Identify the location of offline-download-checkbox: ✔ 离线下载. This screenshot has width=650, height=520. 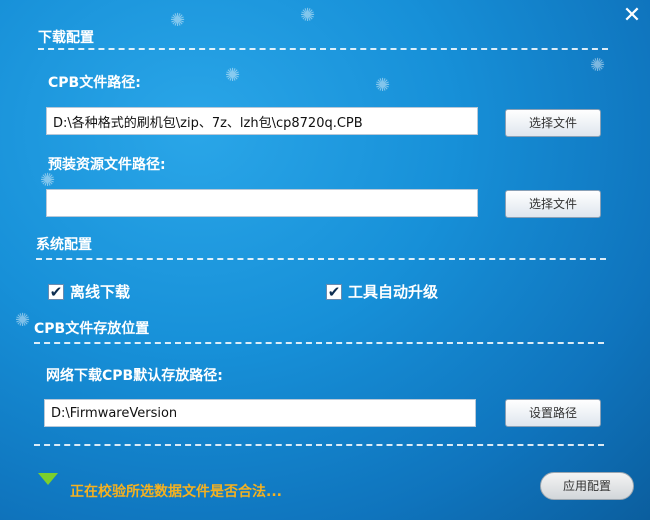
(89, 291).